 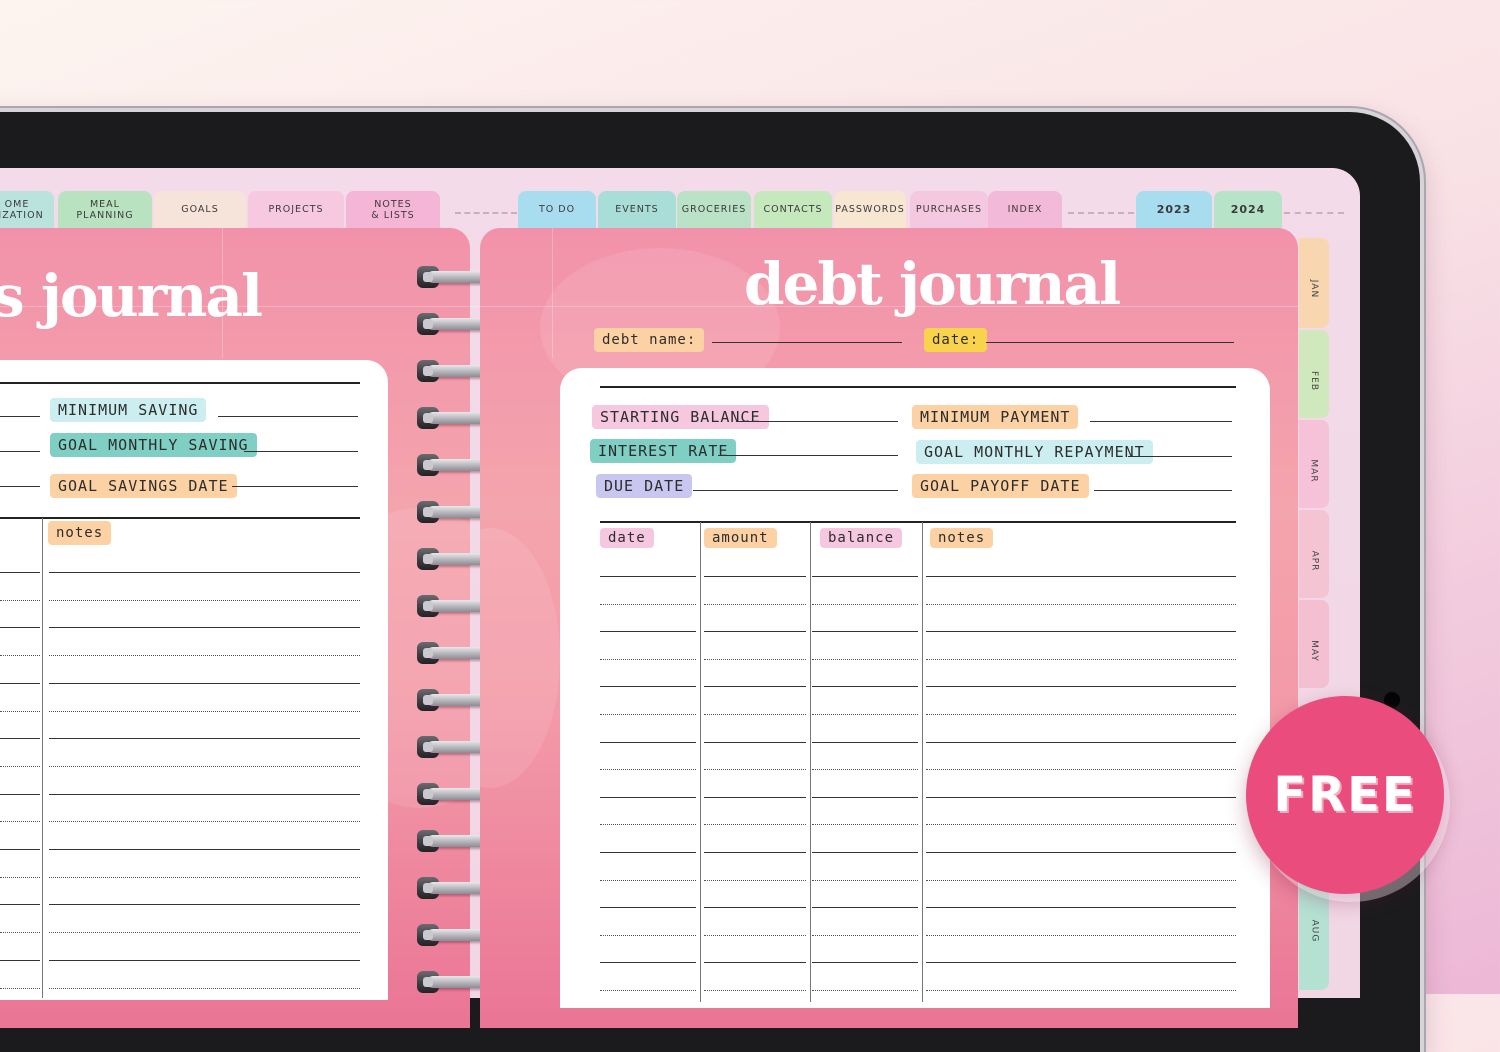 What do you see at coordinates (1314, 554) in the screenshot?
I see `month-tab-apr: APR` at bounding box center [1314, 554].